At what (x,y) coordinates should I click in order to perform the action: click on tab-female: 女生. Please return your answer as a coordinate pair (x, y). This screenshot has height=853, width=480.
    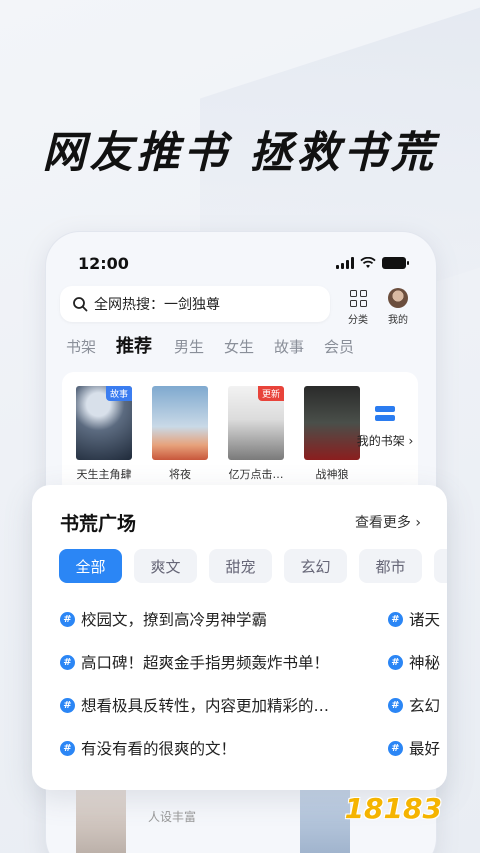
    Looking at the image, I should click on (249, 347).